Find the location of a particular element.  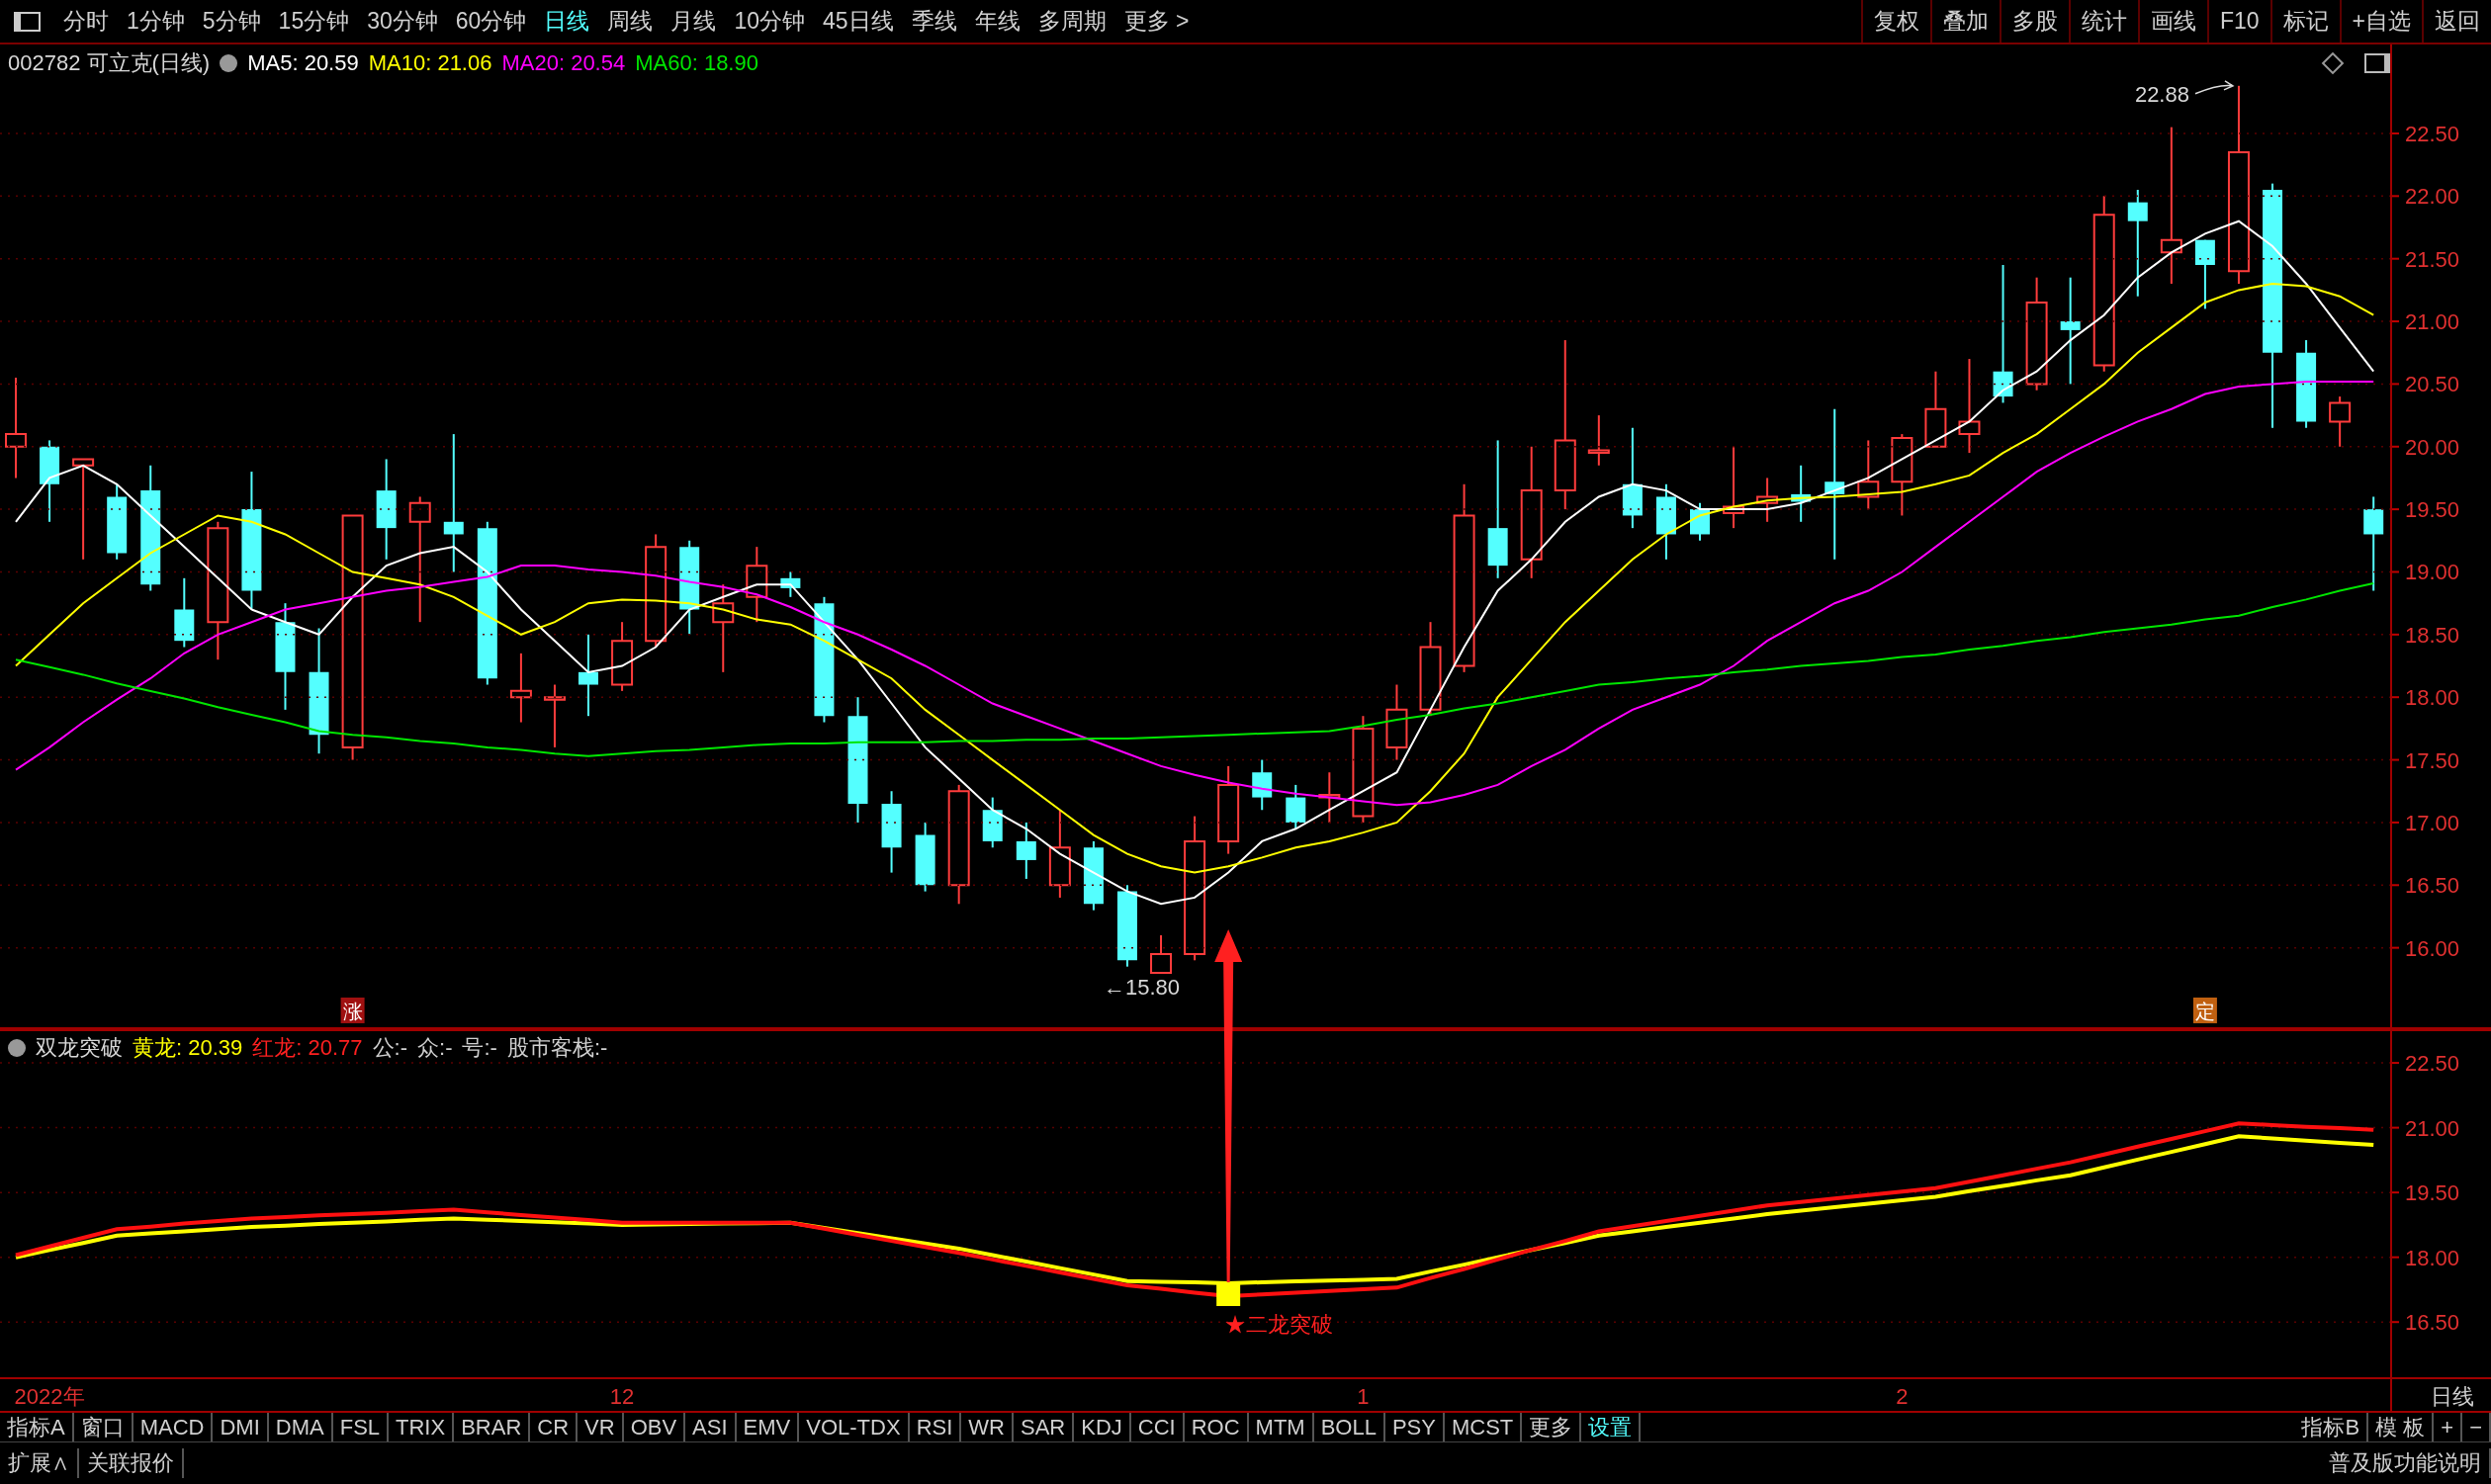

period-tab: 周线 is located at coordinates (630, 22).